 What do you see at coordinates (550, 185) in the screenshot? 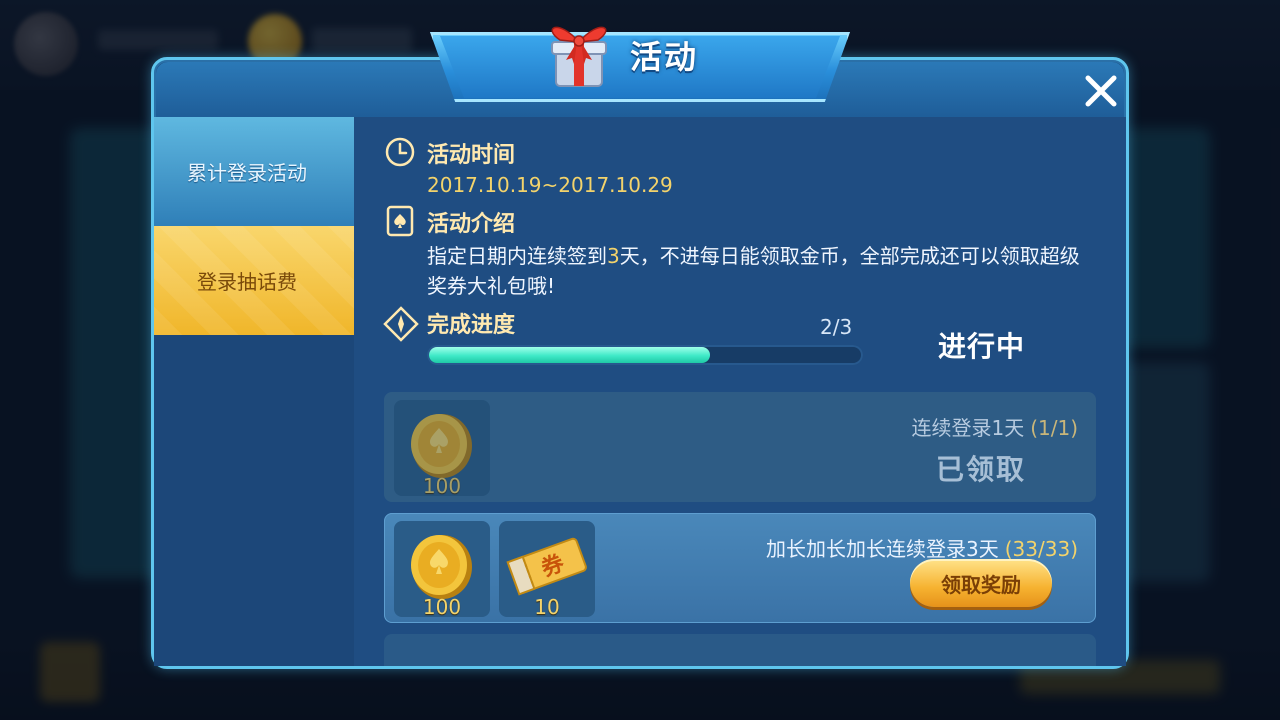
I see `activity-time-value: 2017.10.19~2017.10.29` at bounding box center [550, 185].